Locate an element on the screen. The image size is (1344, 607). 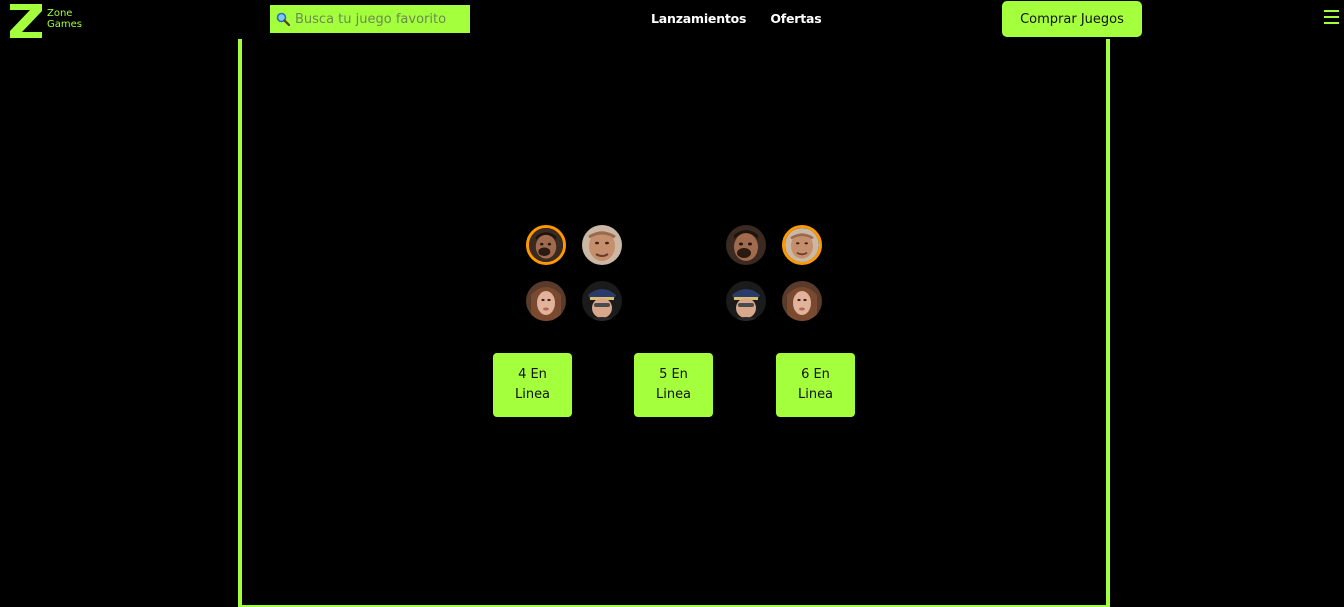
nav-links: Lanzamientos Ofertas is located at coordinates (736, 18).